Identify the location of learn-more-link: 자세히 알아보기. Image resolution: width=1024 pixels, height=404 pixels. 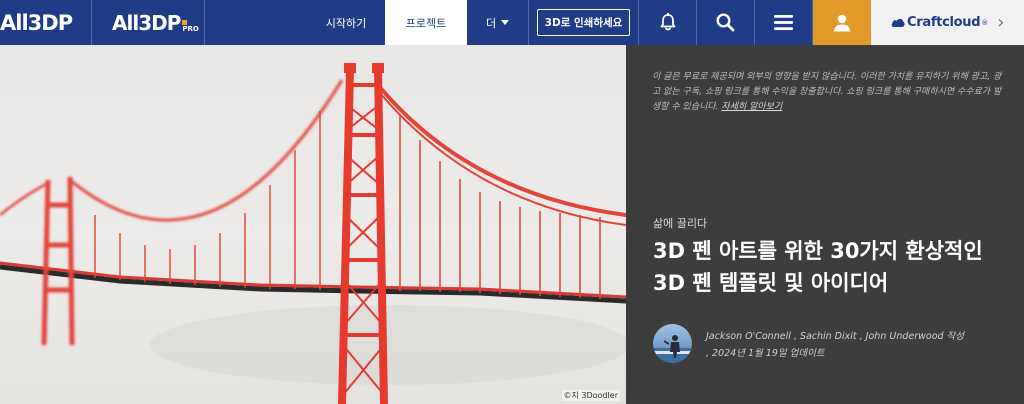
(751, 107).